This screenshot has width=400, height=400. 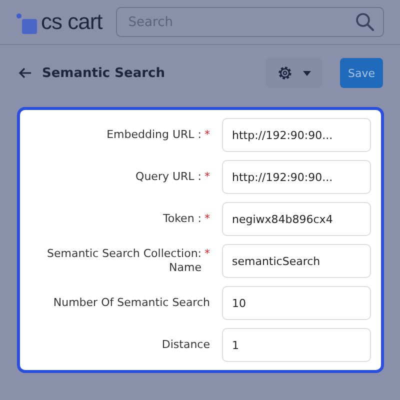 I want to click on logo-icon, so click(x=27, y=24).